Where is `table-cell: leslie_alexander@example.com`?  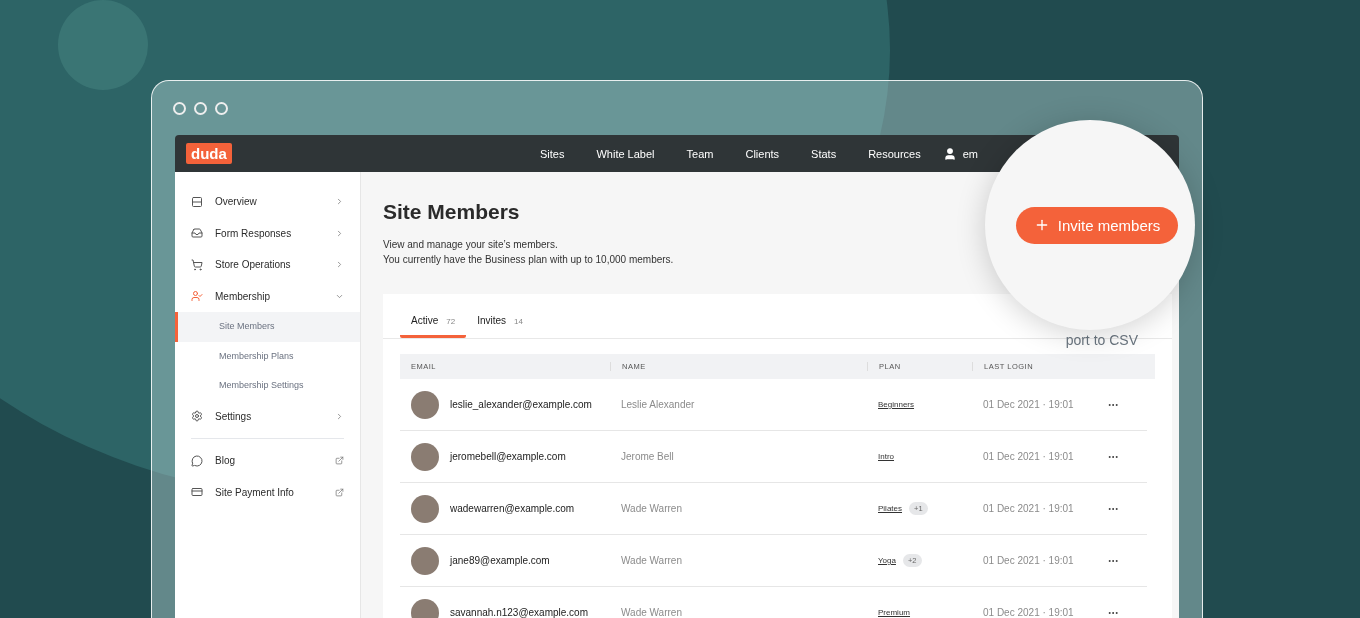
table-cell: leslie_alexander@example.com is located at coordinates (521, 404).